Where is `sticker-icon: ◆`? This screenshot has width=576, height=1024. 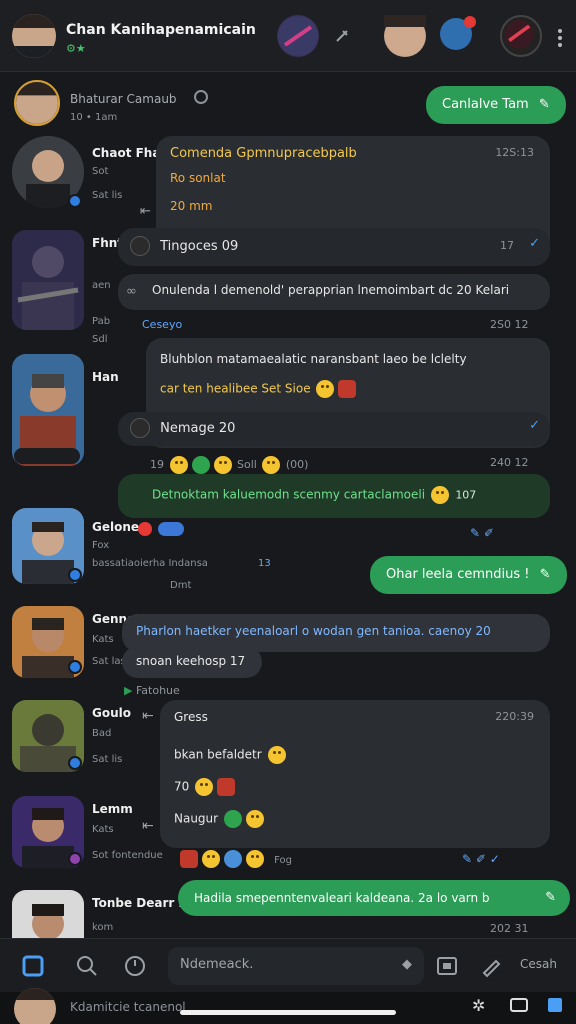 sticker-icon: ◆ is located at coordinates (407, 964).